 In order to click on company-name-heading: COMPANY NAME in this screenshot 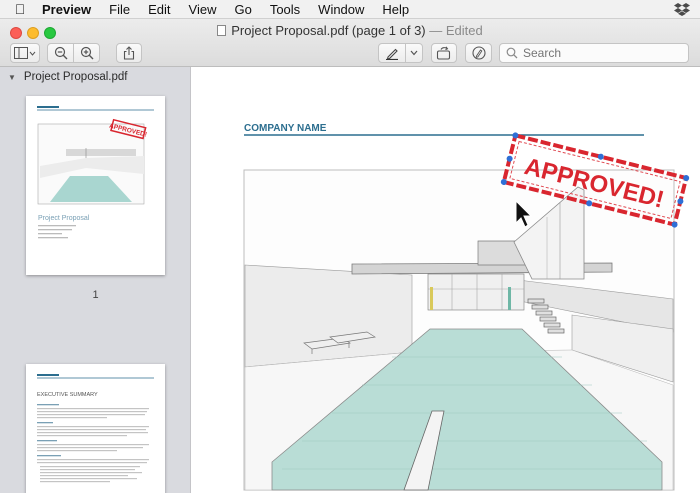, I will do `click(285, 128)`.